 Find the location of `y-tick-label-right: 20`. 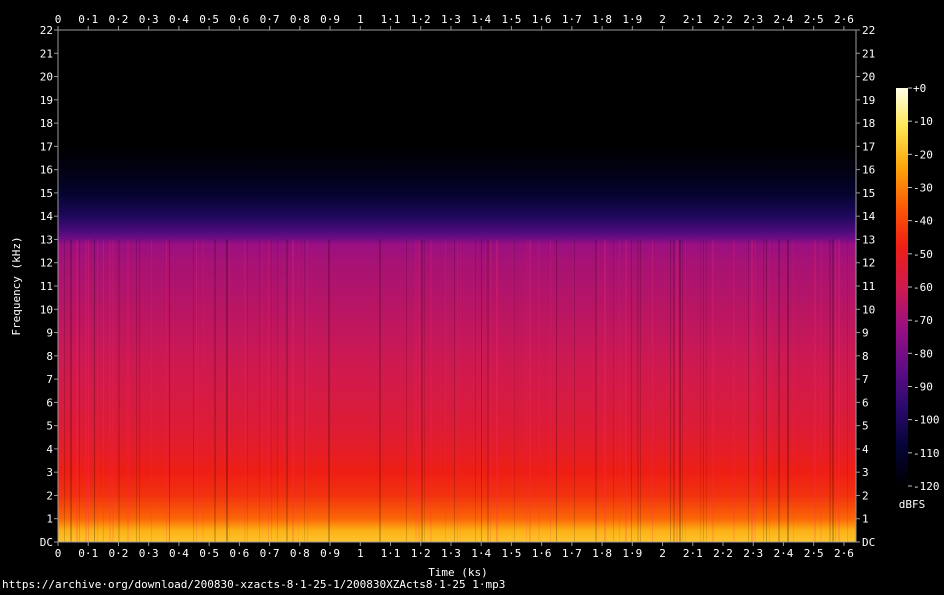

y-tick-label-right: 20 is located at coordinates (868, 77).